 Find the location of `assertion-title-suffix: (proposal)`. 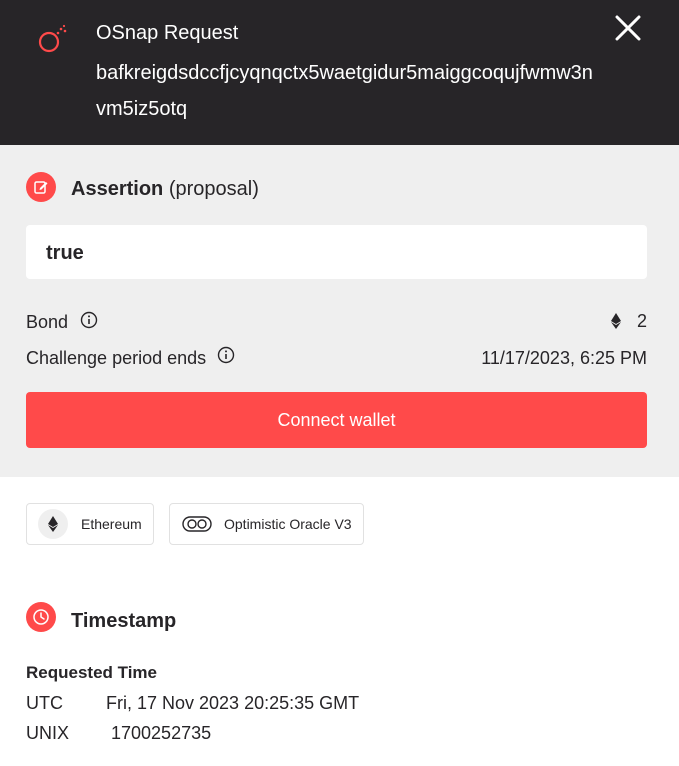

assertion-title-suffix: (proposal) is located at coordinates (213, 189).